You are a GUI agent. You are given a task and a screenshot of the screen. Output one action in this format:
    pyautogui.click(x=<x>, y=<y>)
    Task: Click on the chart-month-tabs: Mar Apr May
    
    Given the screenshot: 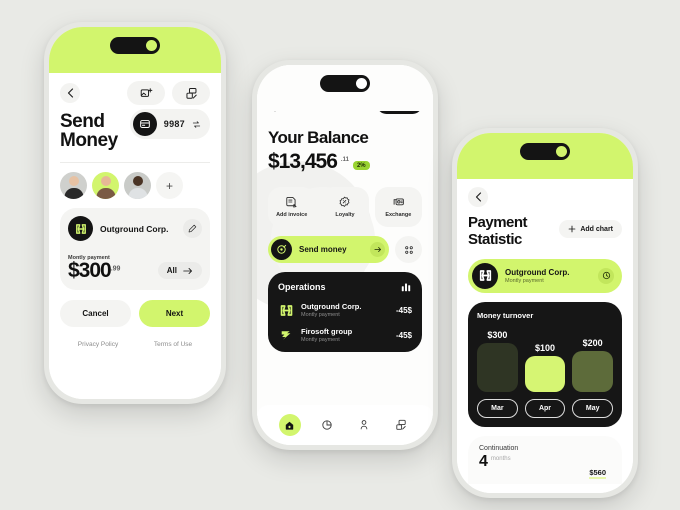 What is the action you would take?
    pyautogui.click(x=545, y=408)
    